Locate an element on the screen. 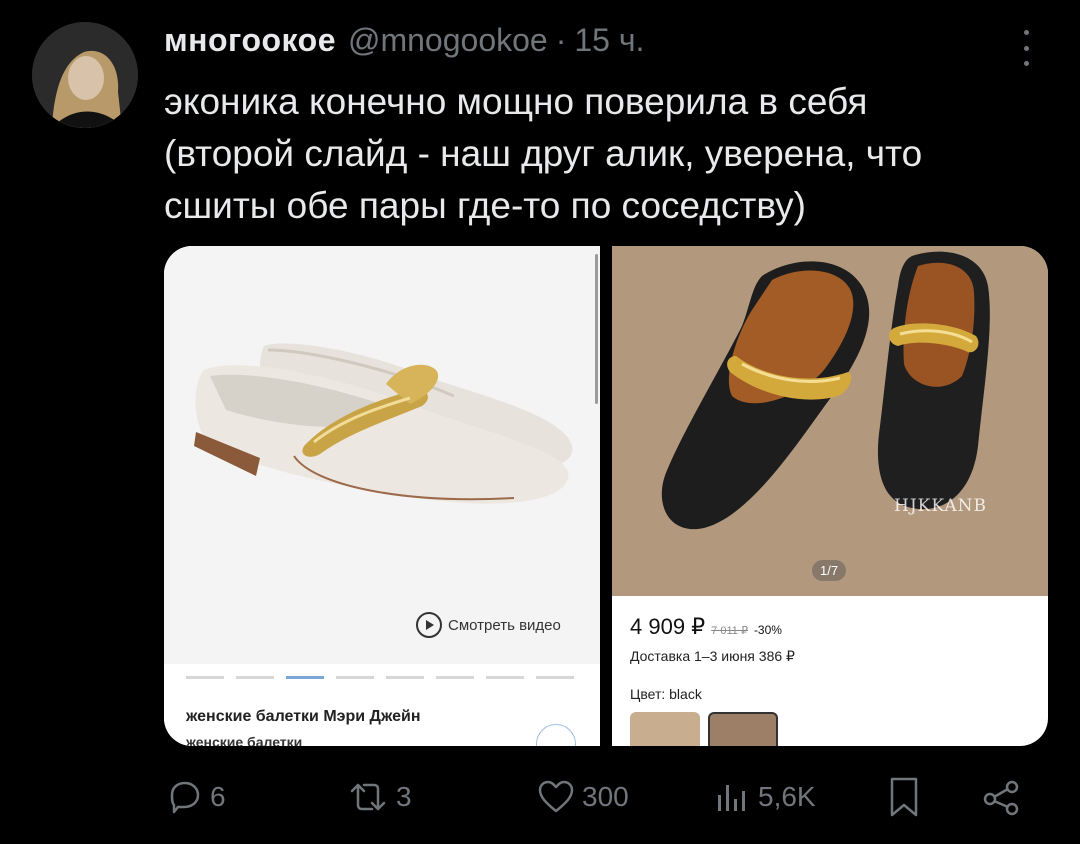  avatar-image is located at coordinates (85, 75).